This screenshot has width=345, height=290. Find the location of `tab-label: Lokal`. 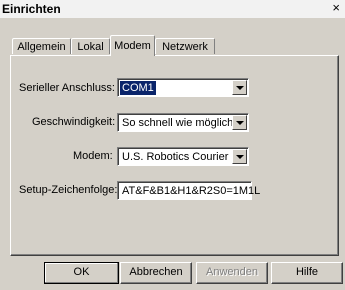

tab-label: Lokal is located at coordinates (90, 47).